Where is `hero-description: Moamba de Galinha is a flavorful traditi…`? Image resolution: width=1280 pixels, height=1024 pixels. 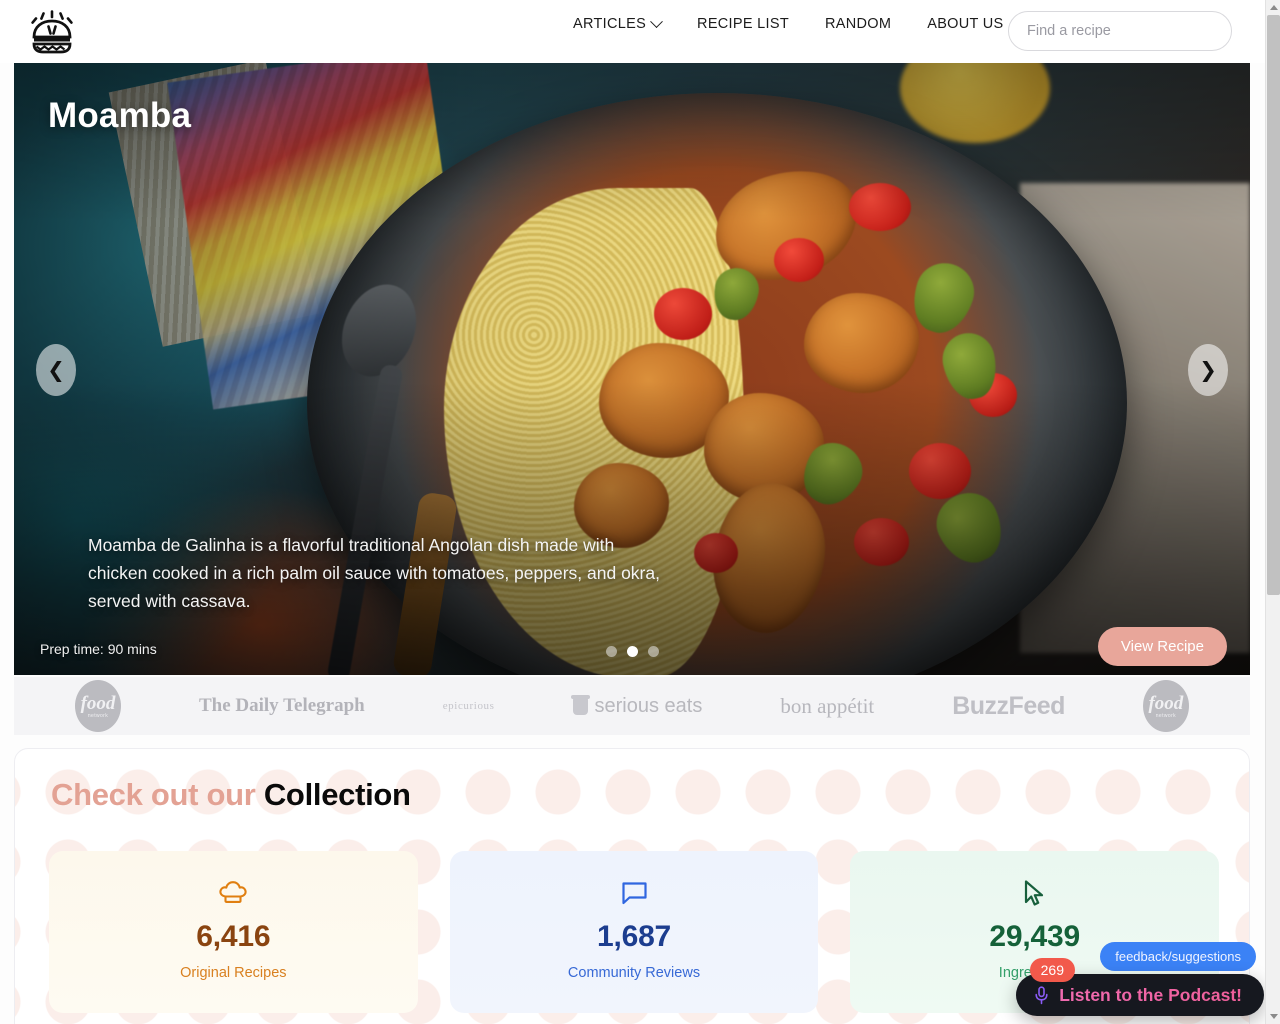 hero-description: Moamba de Galinha is a flavorful traditi… is located at coordinates (374, 573).